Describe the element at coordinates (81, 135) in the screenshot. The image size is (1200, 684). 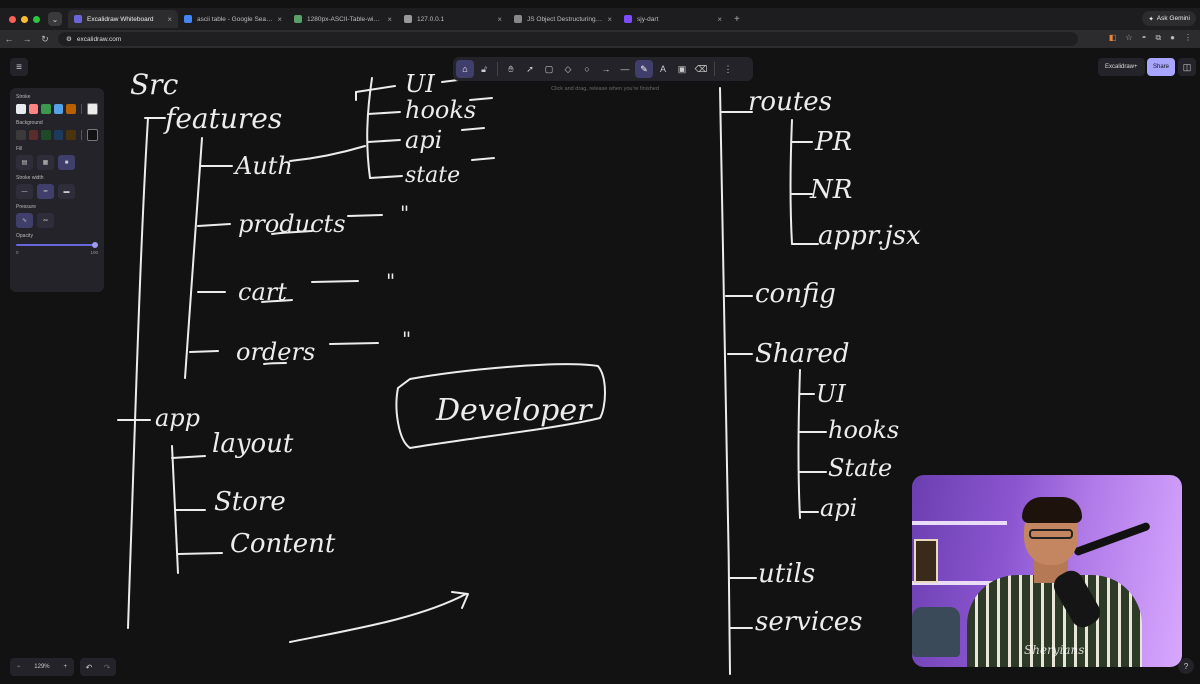
I see `swatch-divider` at that location.